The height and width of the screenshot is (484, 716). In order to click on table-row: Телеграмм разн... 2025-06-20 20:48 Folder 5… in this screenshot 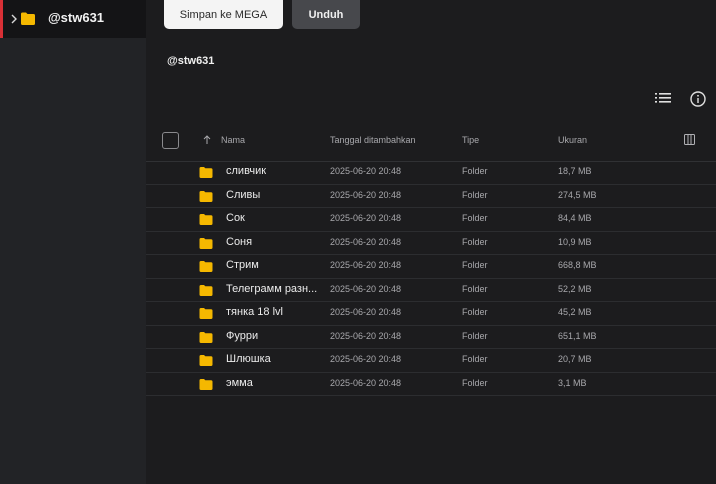, I will do `click(431, 290)`.